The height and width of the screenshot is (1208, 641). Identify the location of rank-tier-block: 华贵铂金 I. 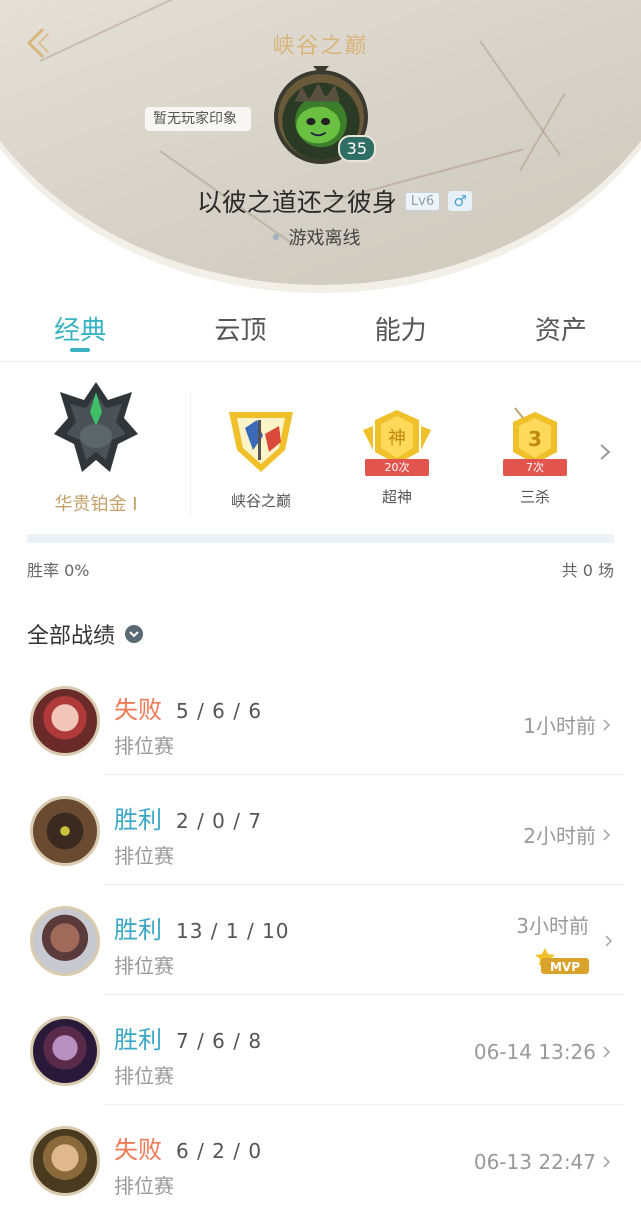
(96, 447).